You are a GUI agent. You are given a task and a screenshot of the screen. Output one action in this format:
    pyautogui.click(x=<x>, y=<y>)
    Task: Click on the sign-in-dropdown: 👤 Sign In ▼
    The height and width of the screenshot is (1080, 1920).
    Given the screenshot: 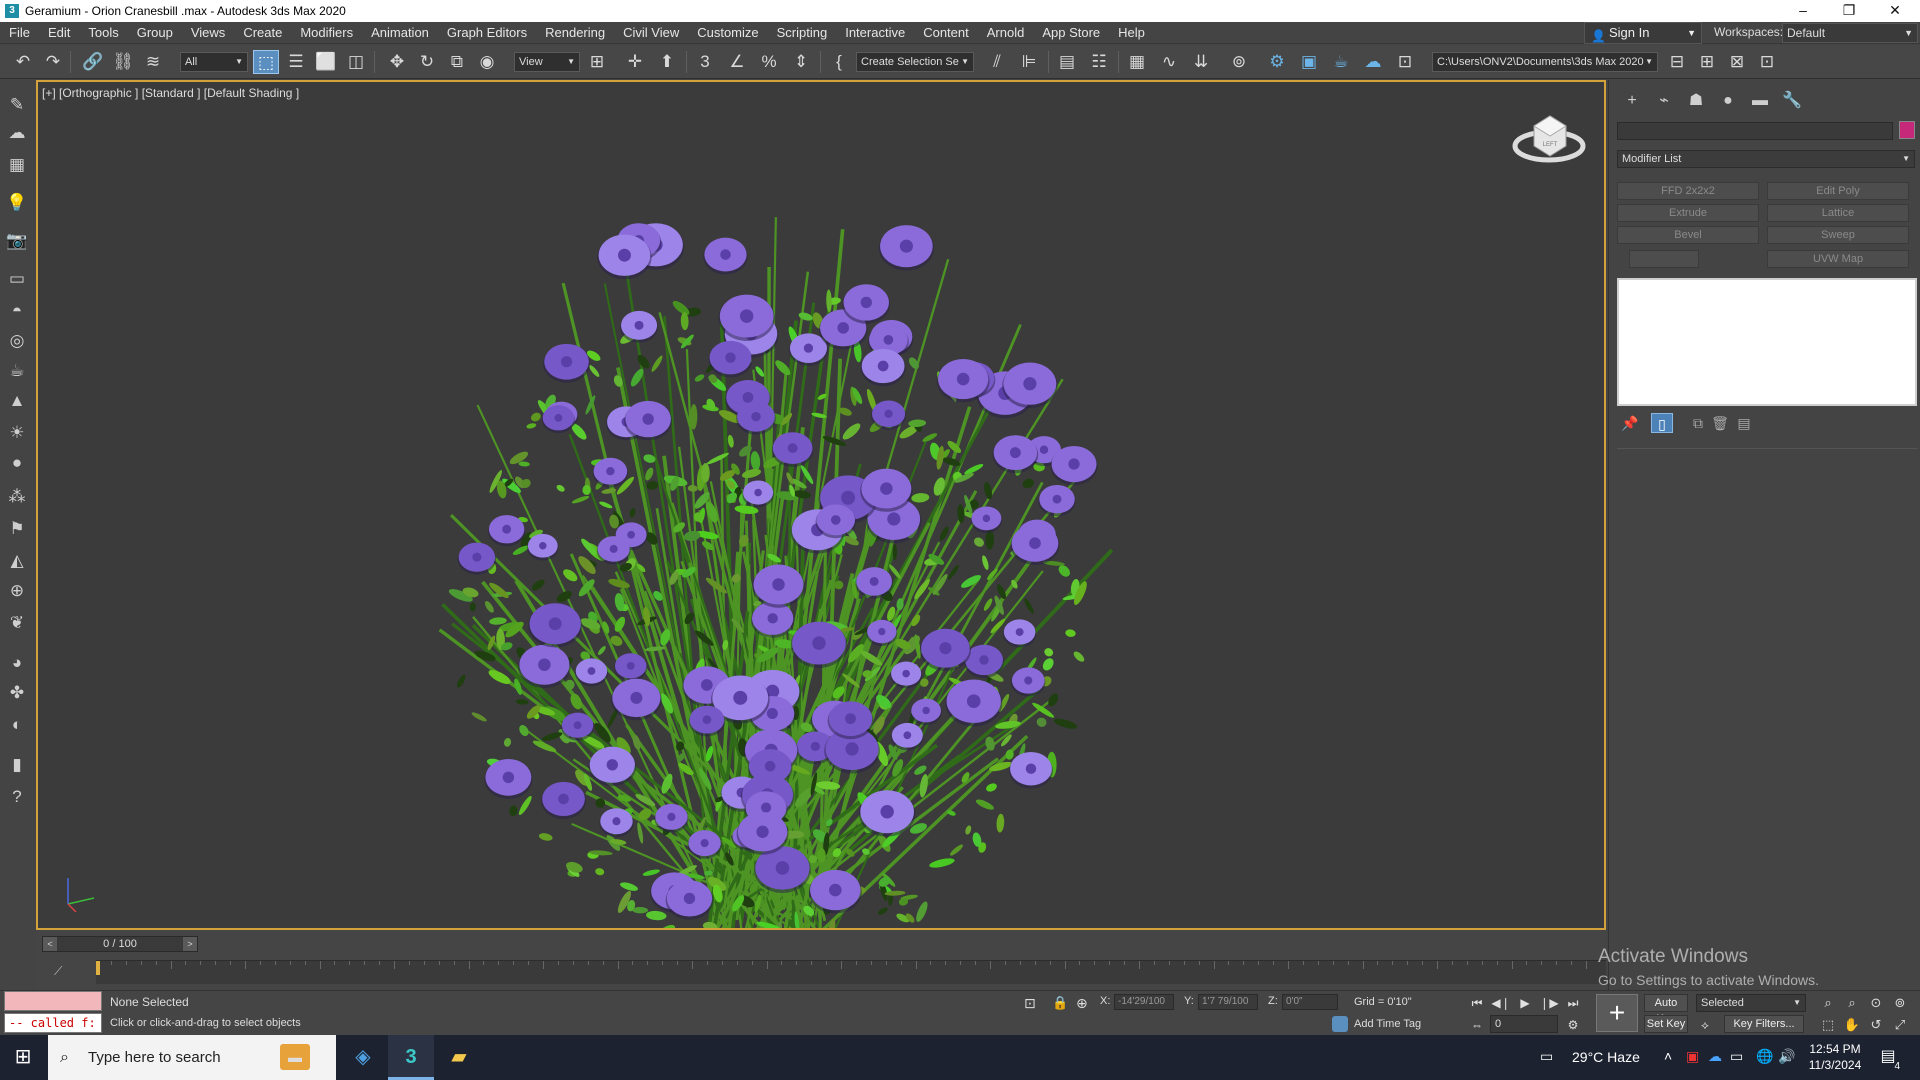 What is the action you would take?
    pyautogui.click(x=1643, y=33)
    